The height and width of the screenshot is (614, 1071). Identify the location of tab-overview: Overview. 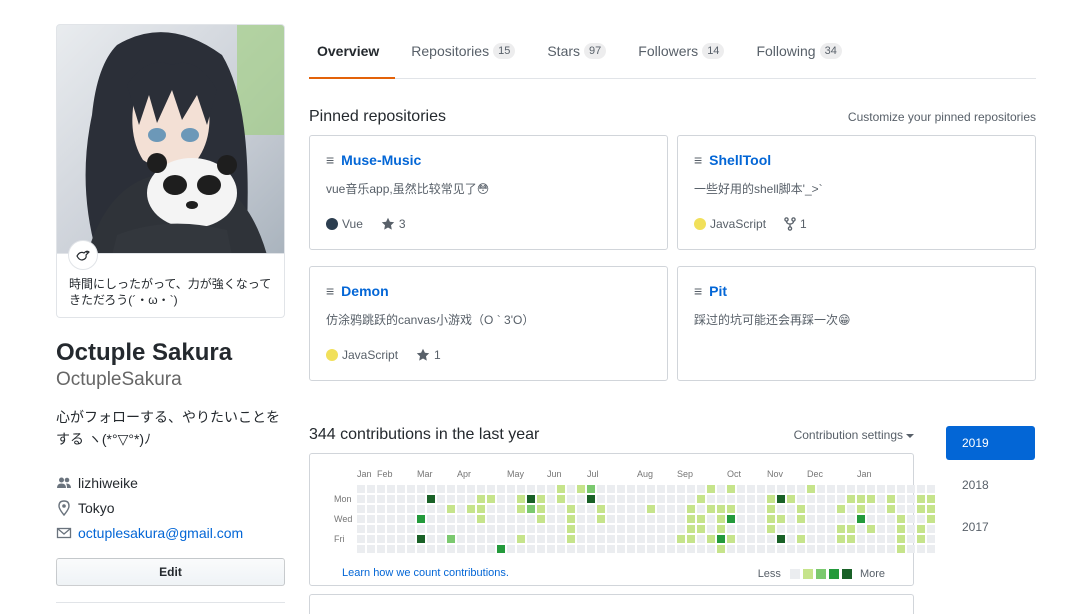
(352, 51).